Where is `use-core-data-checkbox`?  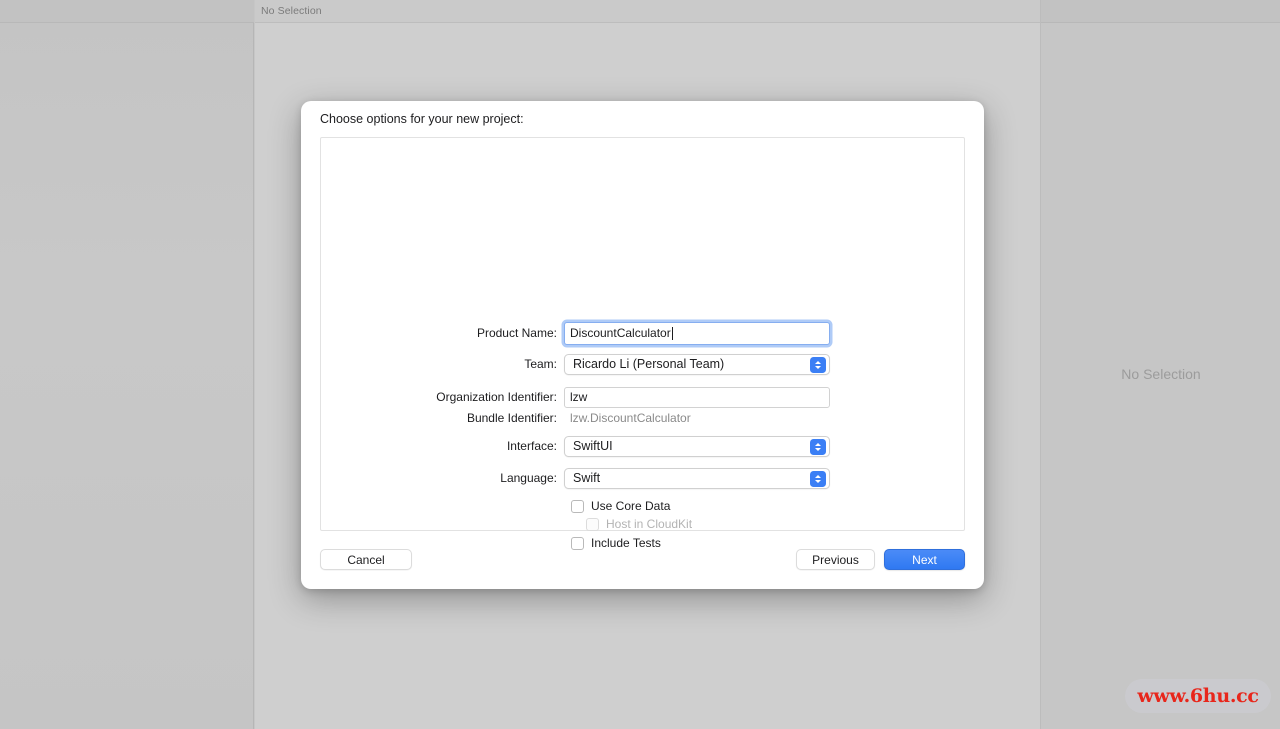 use-core-data-checkbox is located at coordinates (577, 506).